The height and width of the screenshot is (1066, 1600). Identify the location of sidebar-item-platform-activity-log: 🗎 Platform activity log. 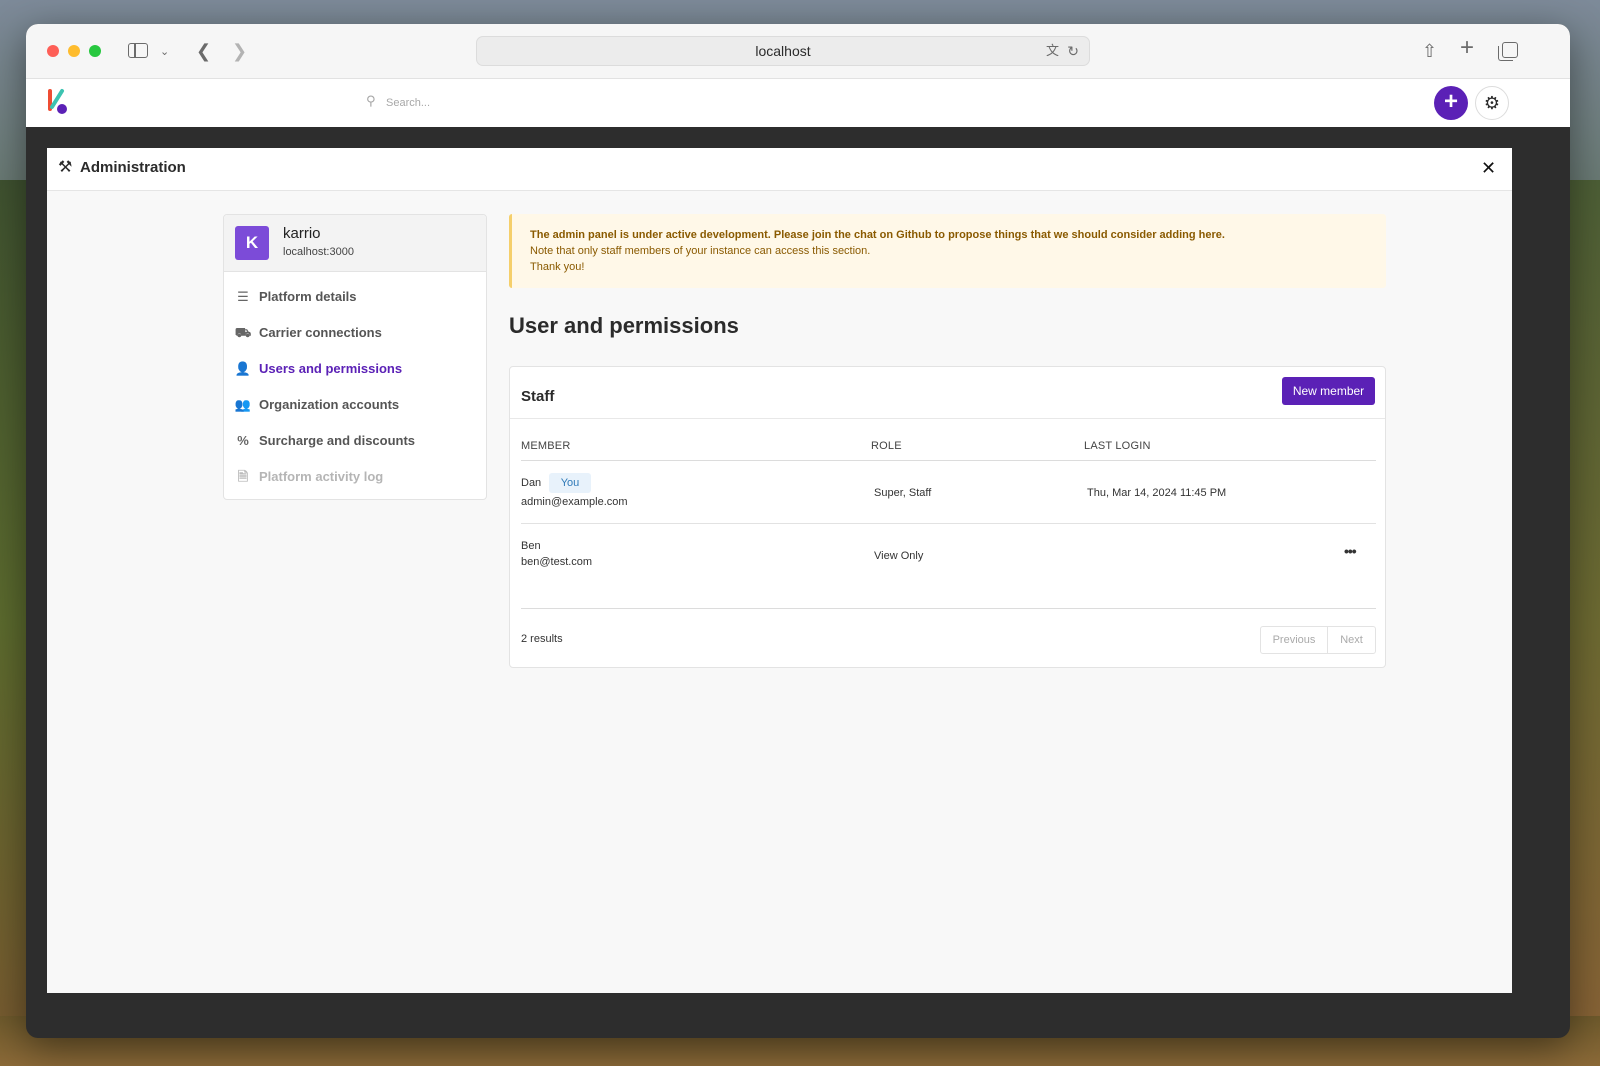
(356, 477).